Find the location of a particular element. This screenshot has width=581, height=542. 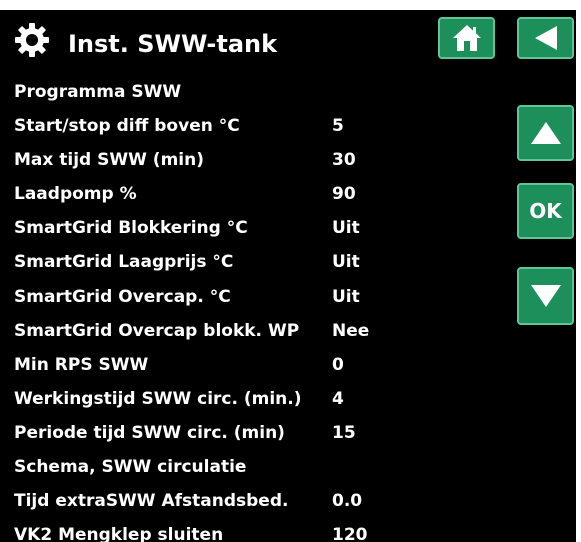

header: Inst. SWW-tank is located at coordinates (288, 40).